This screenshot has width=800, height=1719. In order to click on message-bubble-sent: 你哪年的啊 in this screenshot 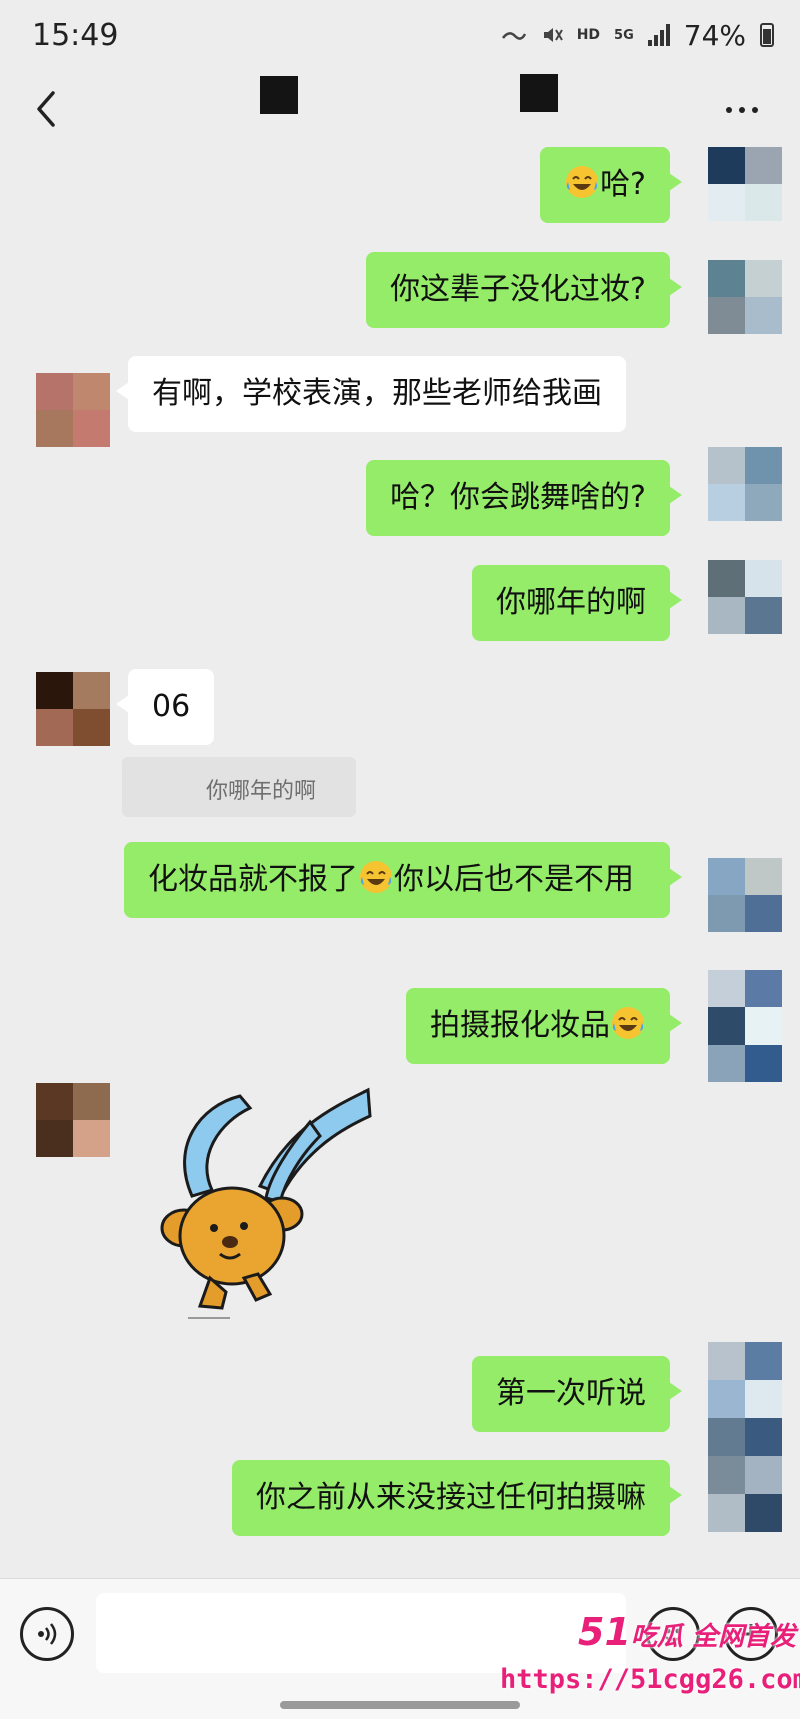, I will do `click(577, 603)`.